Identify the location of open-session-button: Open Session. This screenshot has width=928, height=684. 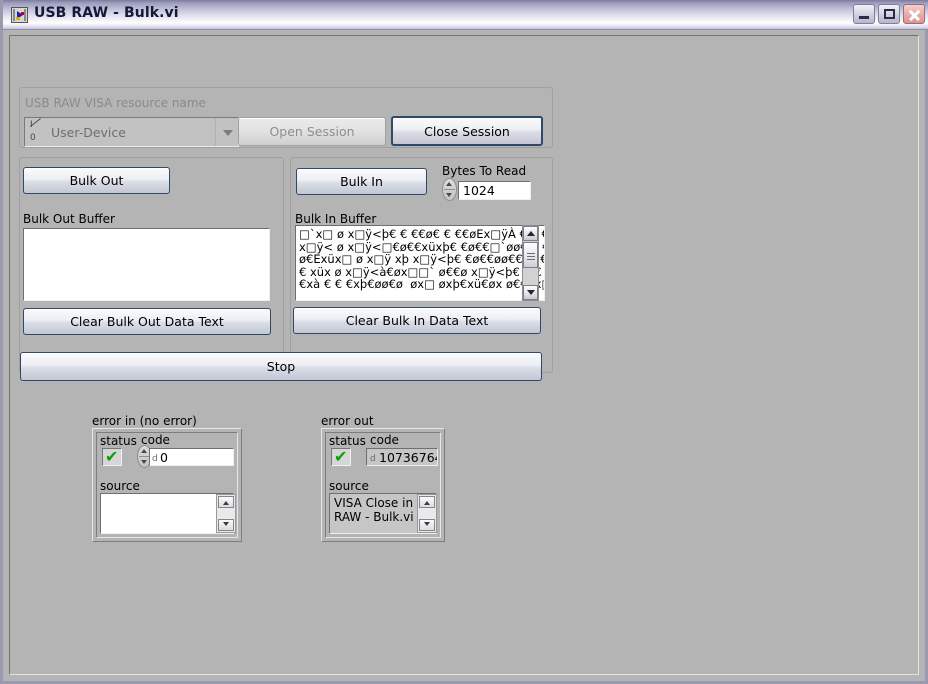
(312, 131).